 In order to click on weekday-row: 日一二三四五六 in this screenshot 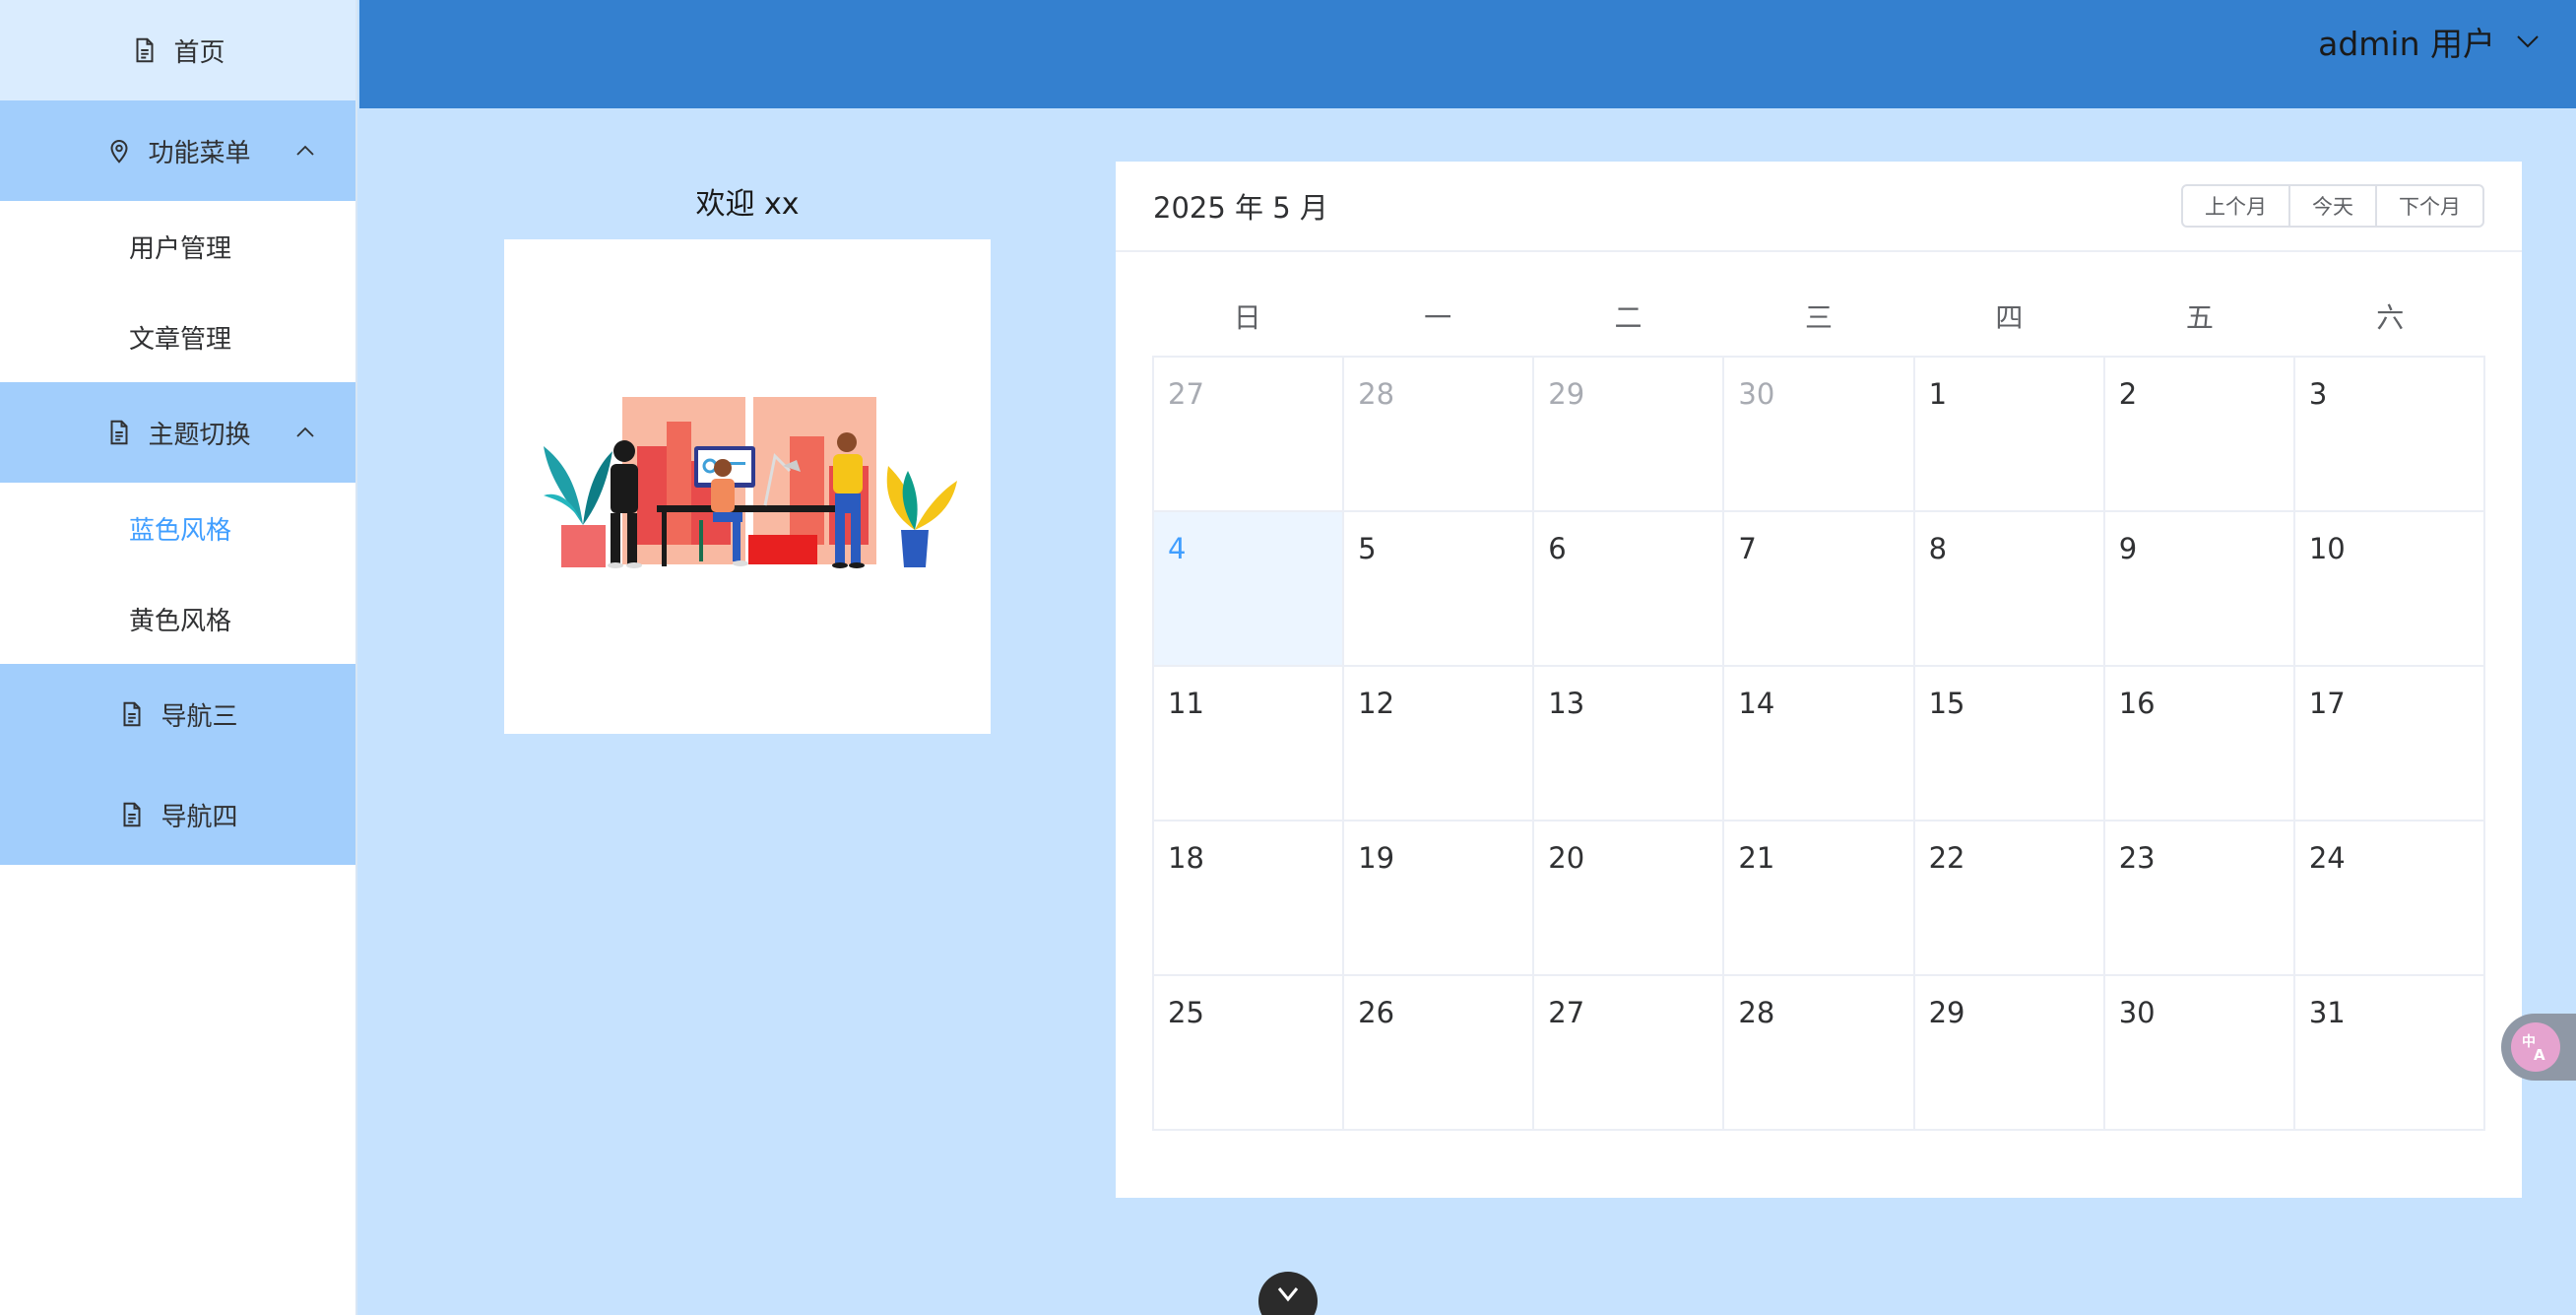, I will do `click(1818, 316)`.